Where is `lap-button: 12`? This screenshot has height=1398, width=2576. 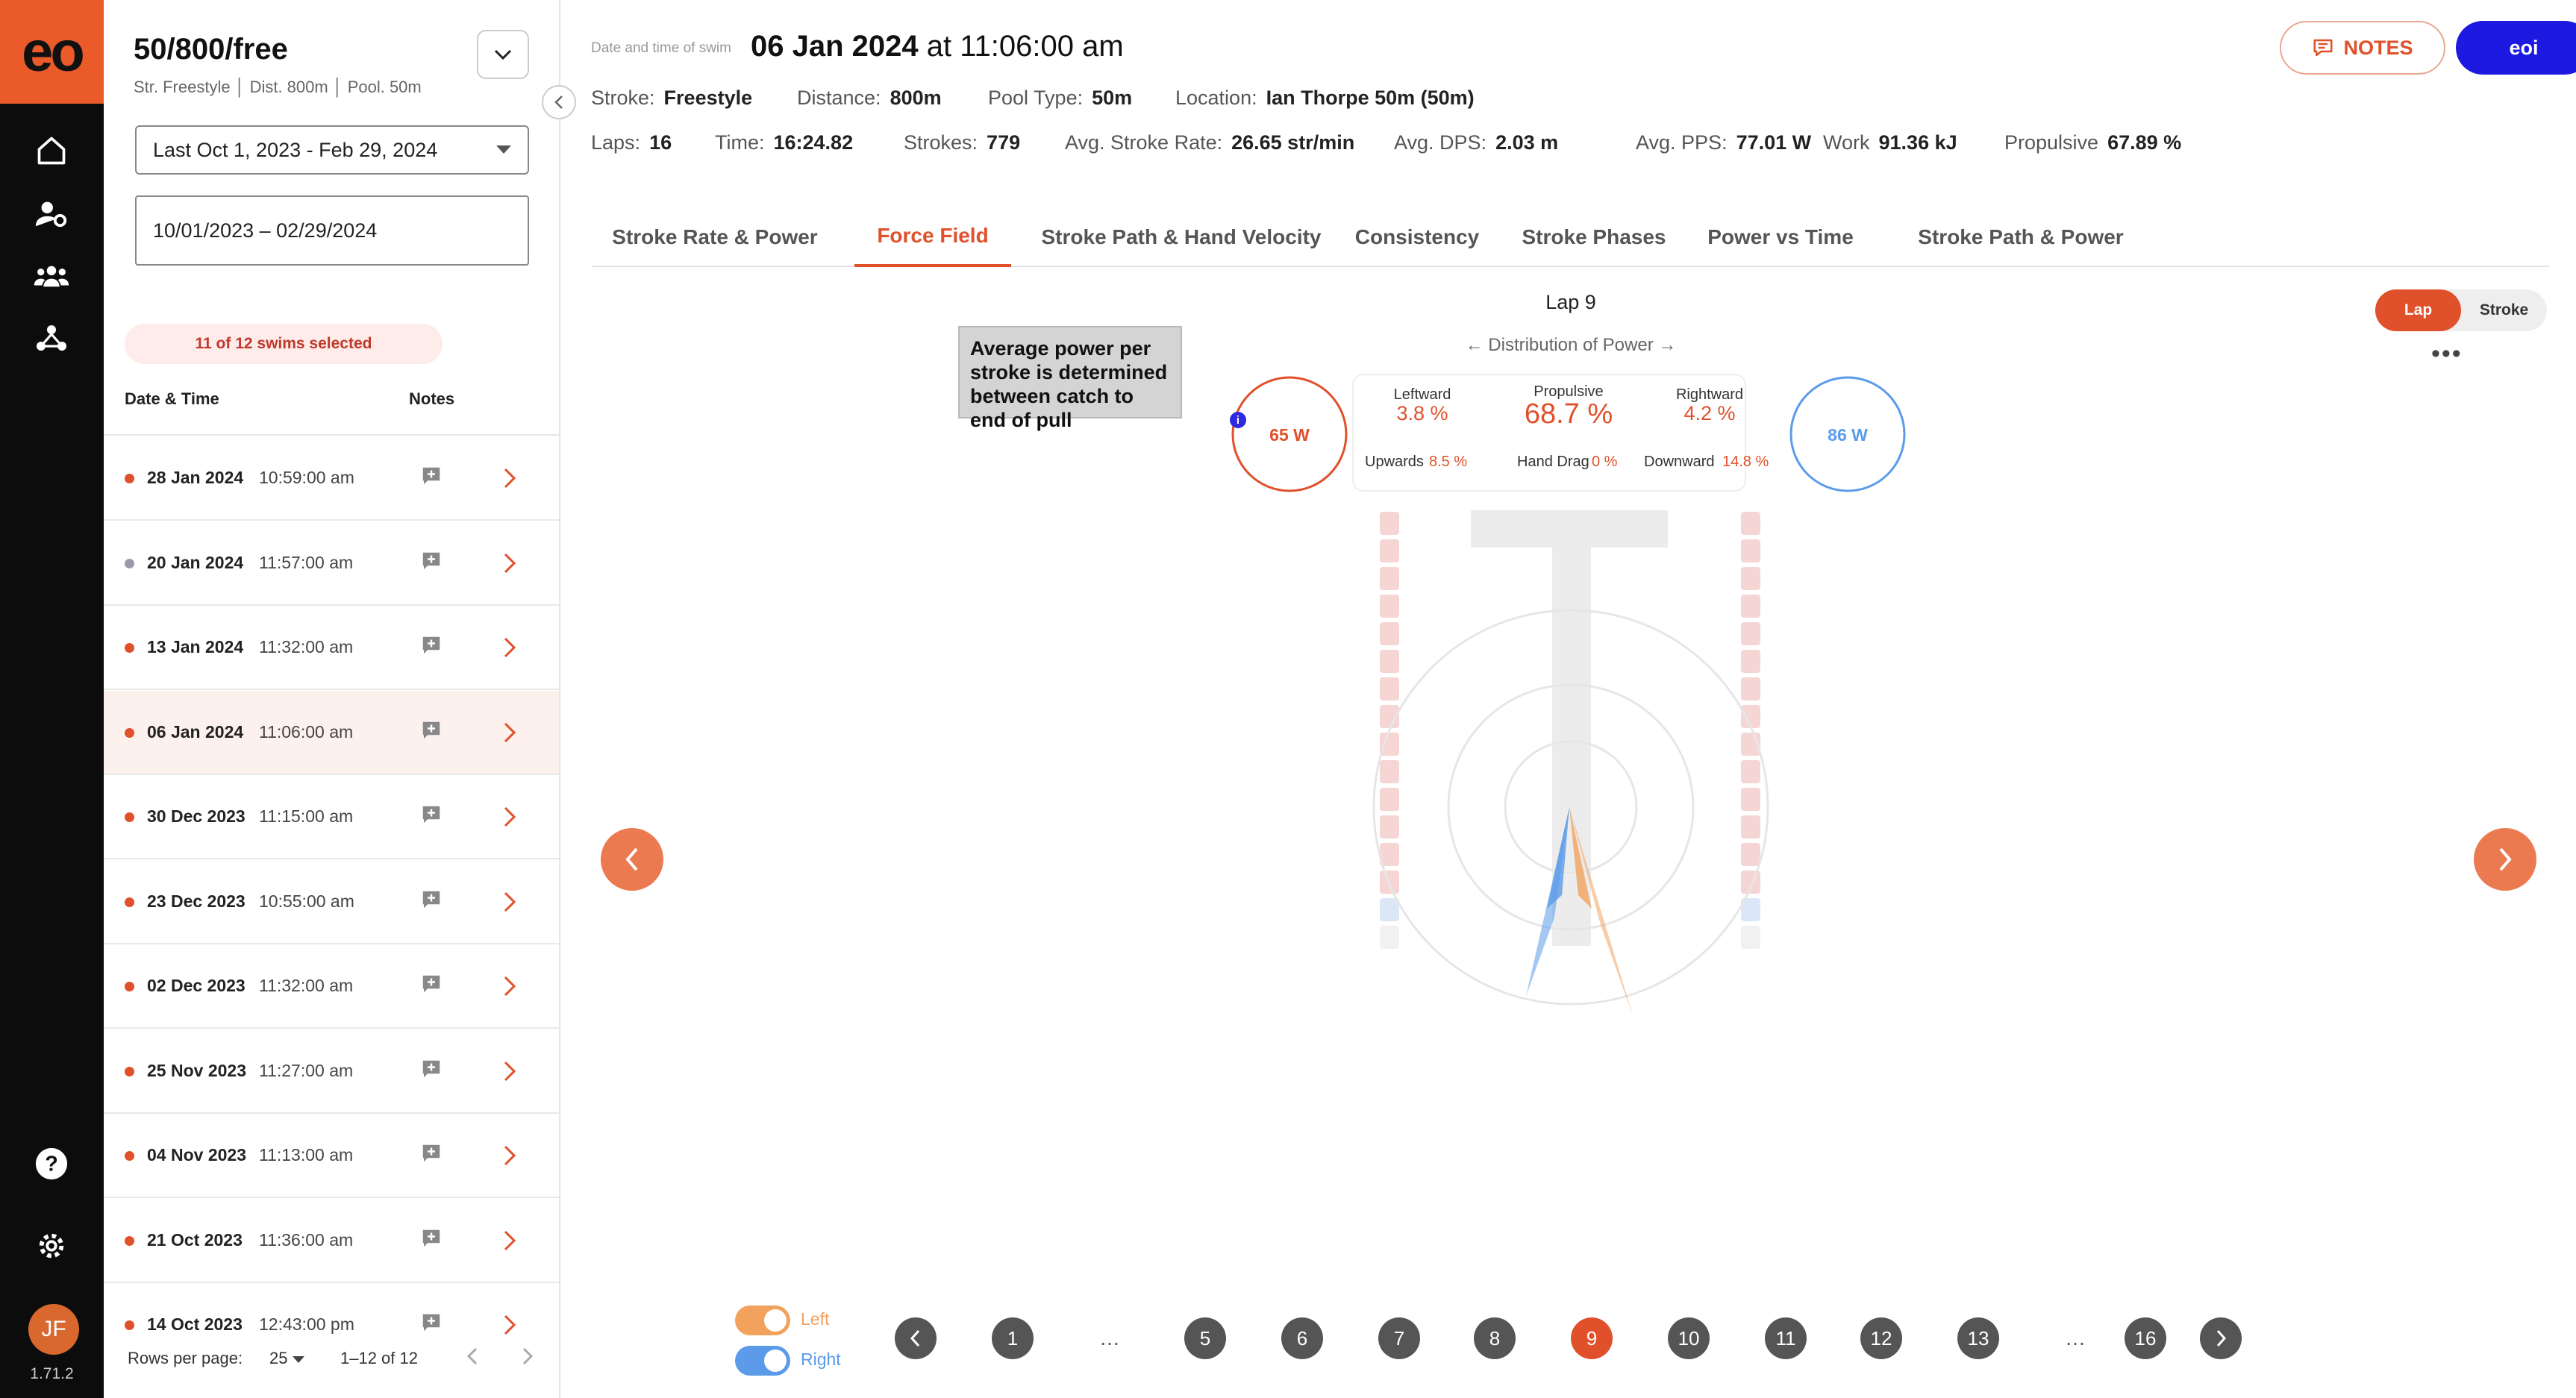 lap-button: 12 is located at coordinates (1881, 1338).